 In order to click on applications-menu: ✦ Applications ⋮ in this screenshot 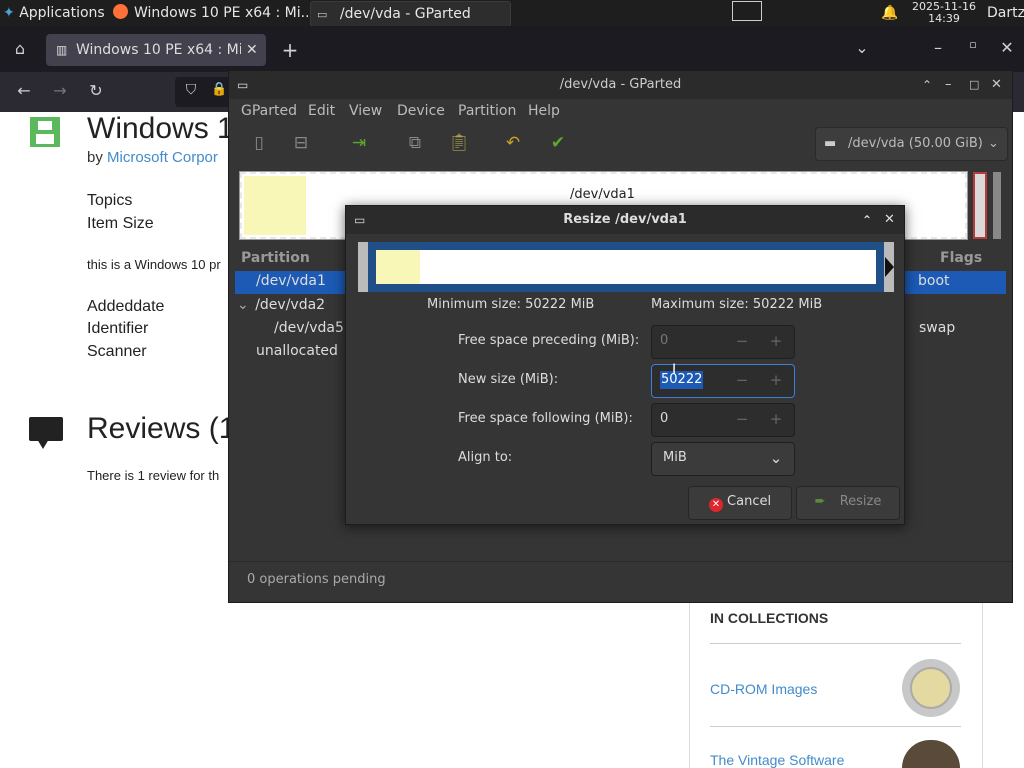, I will do `click(58, 13)`.